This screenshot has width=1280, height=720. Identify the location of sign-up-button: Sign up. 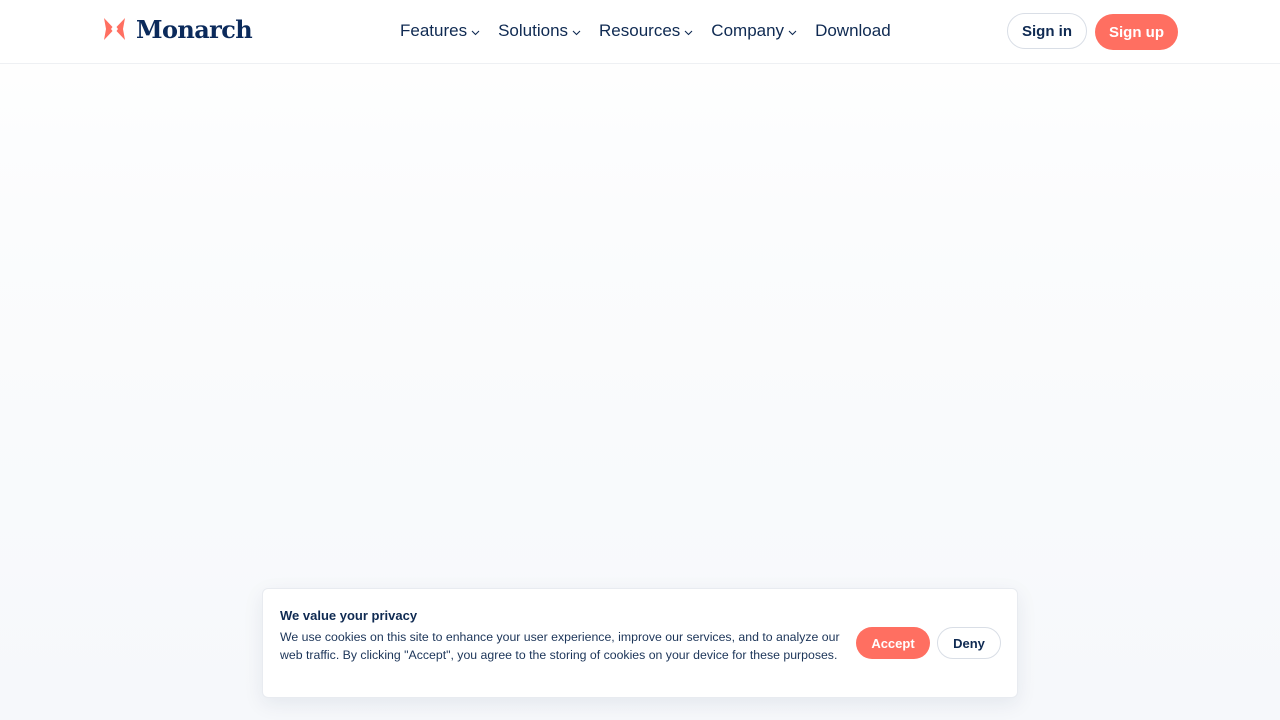
(1136, 32).